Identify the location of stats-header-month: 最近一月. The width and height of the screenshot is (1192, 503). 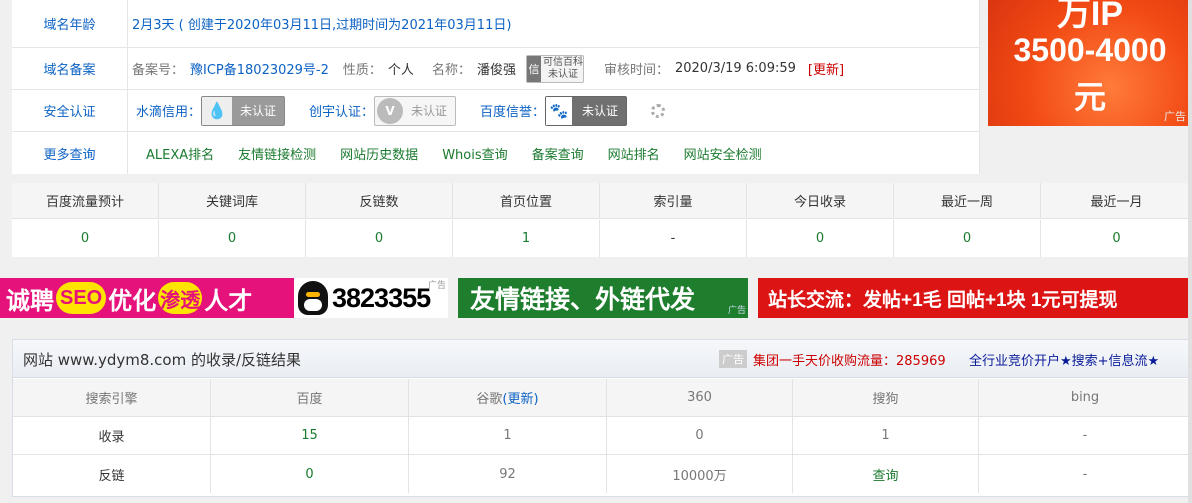
(1116, 202).